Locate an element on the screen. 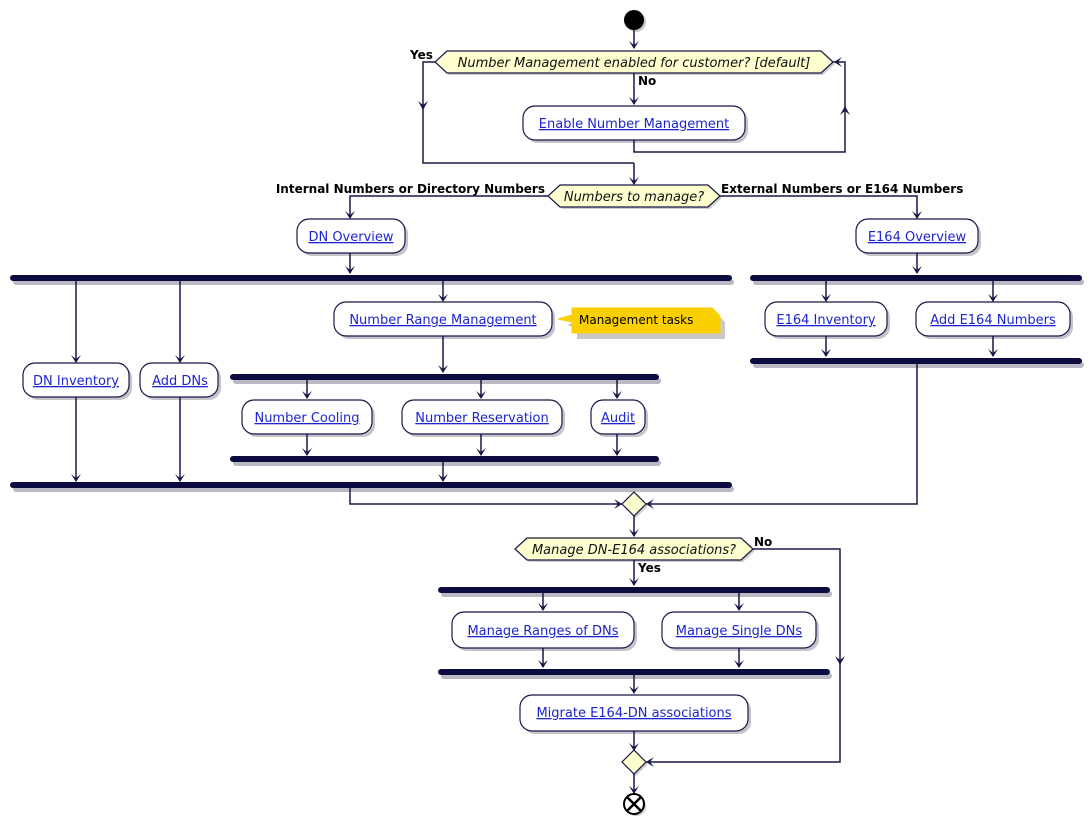 The width and height of the screenshot is (1092, 824). manage-ranges-of-dns-link: Manage Ranges of DNs is located at coordinates (542, 631).